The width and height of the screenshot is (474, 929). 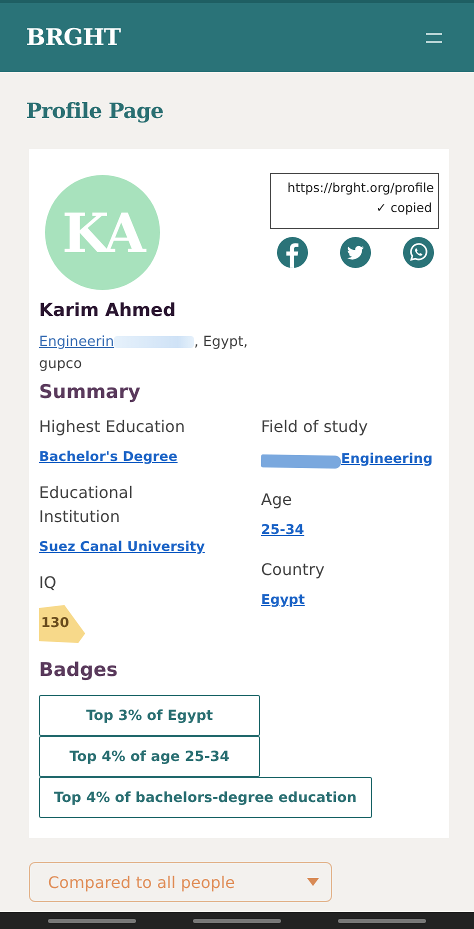 I want to click on share-link-box: https://brght.org/profile ✓ copied, so click(x=354, y=201).